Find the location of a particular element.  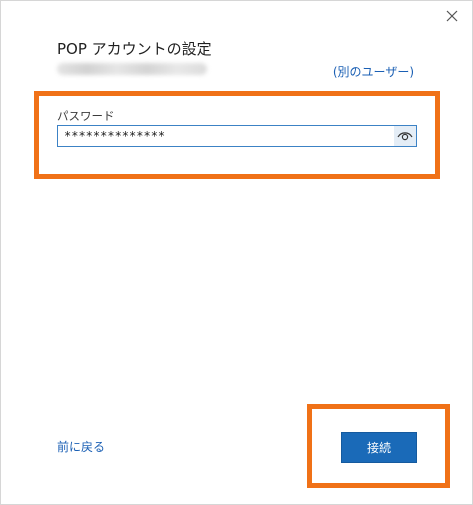

close-button is located at coordinates (452, 16).